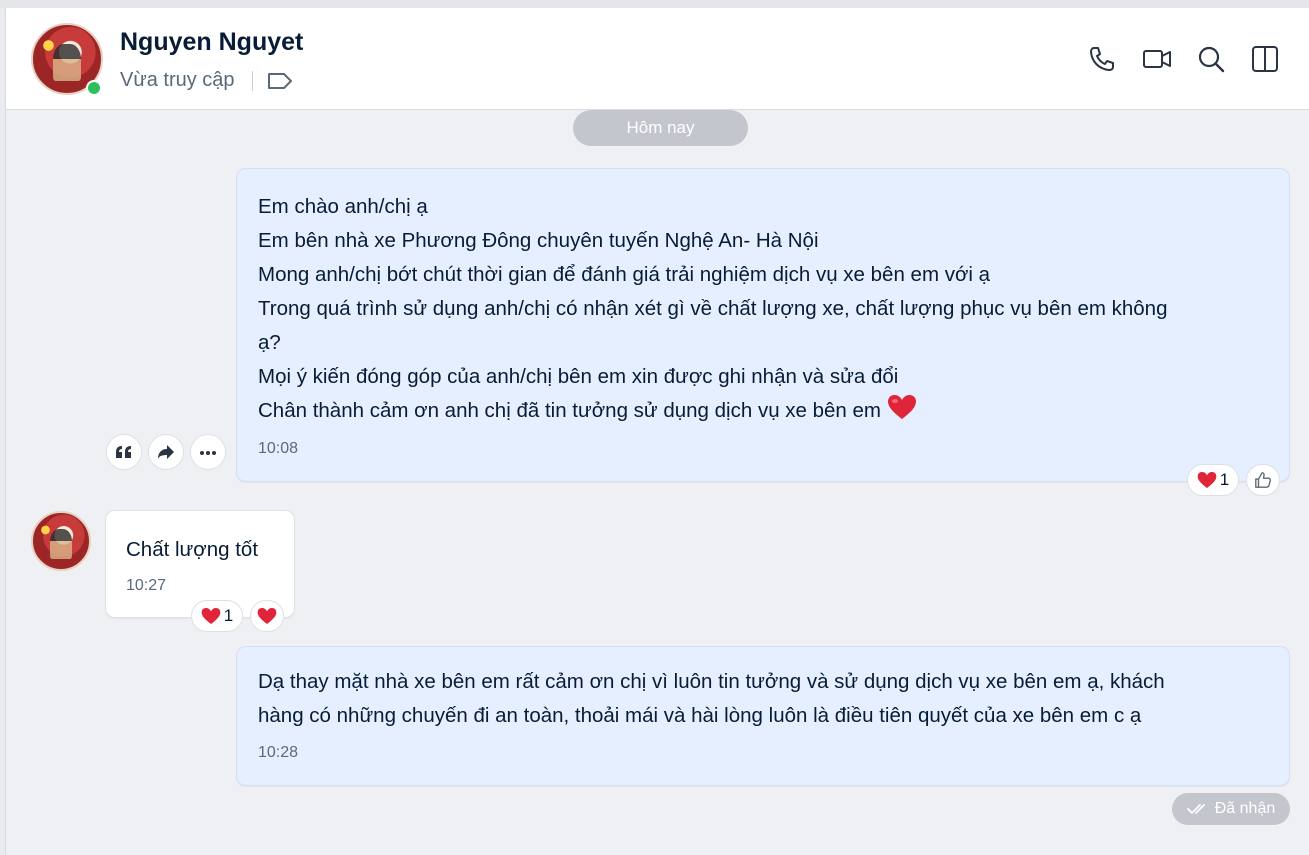 Image resolution: width=1309 pixels, height=855 pixels. I want to click on sidebar-toggle-icon, so click(1265, 59).